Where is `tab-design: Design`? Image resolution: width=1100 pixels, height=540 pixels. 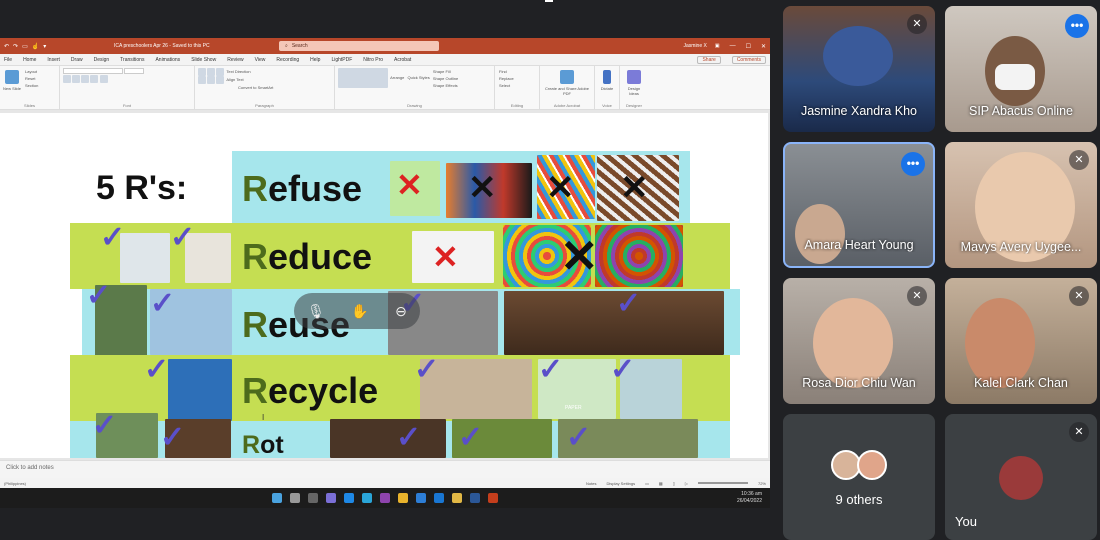
tab-design: Design is located at coordinates (102, 60).